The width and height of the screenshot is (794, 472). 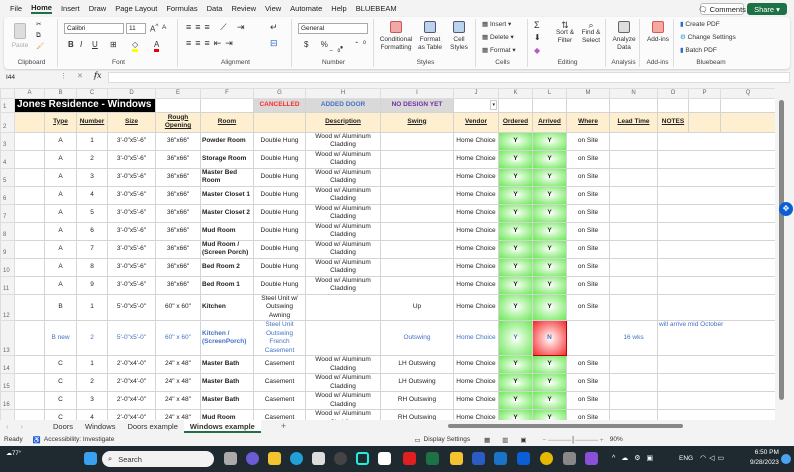 I want to click on legend-cancelled: CANCELLED, so click(x=279, y=105).